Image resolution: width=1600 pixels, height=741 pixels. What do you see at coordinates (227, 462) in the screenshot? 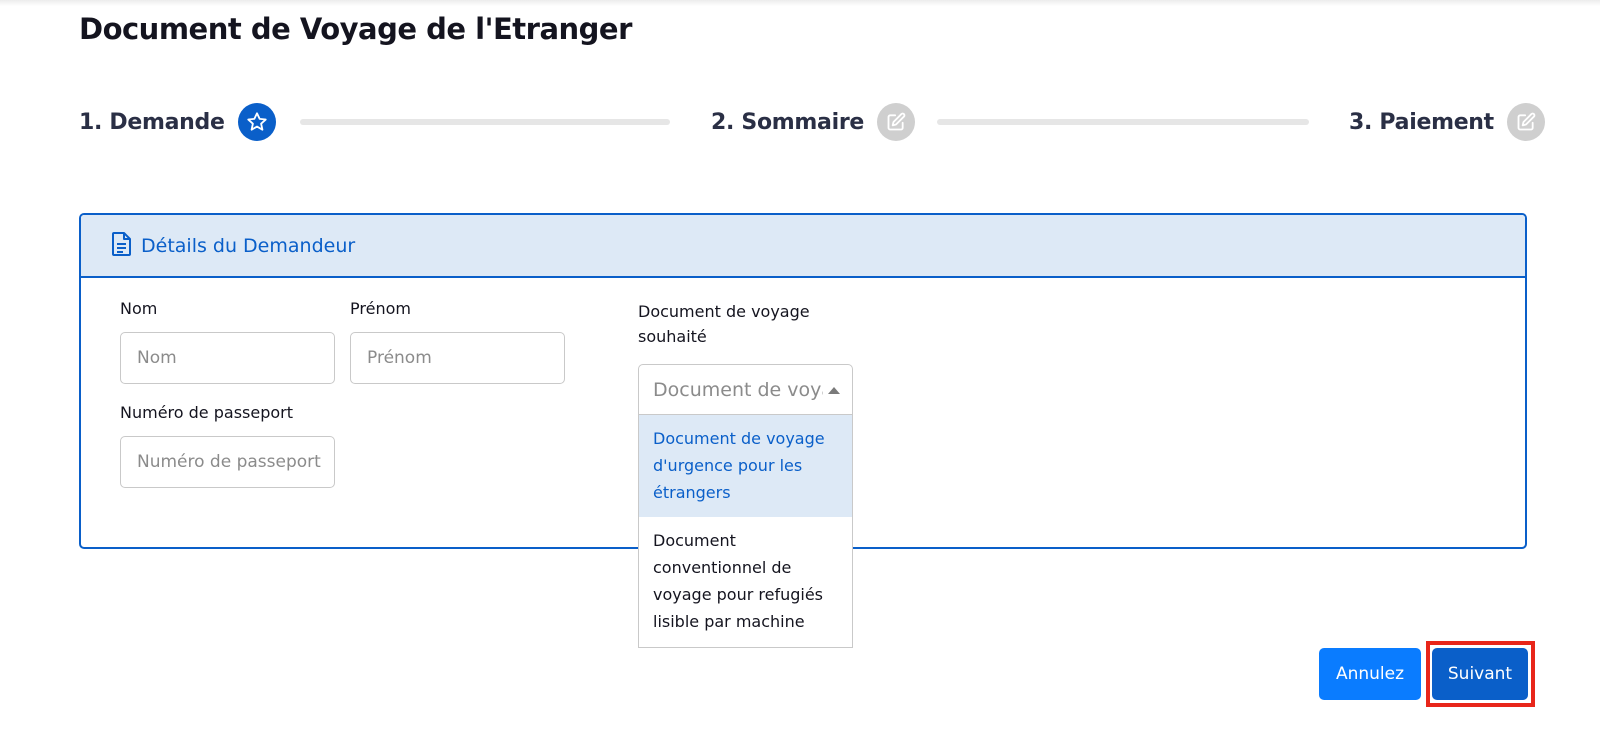
I see `passeport-input` at bounding box center [227, 462].